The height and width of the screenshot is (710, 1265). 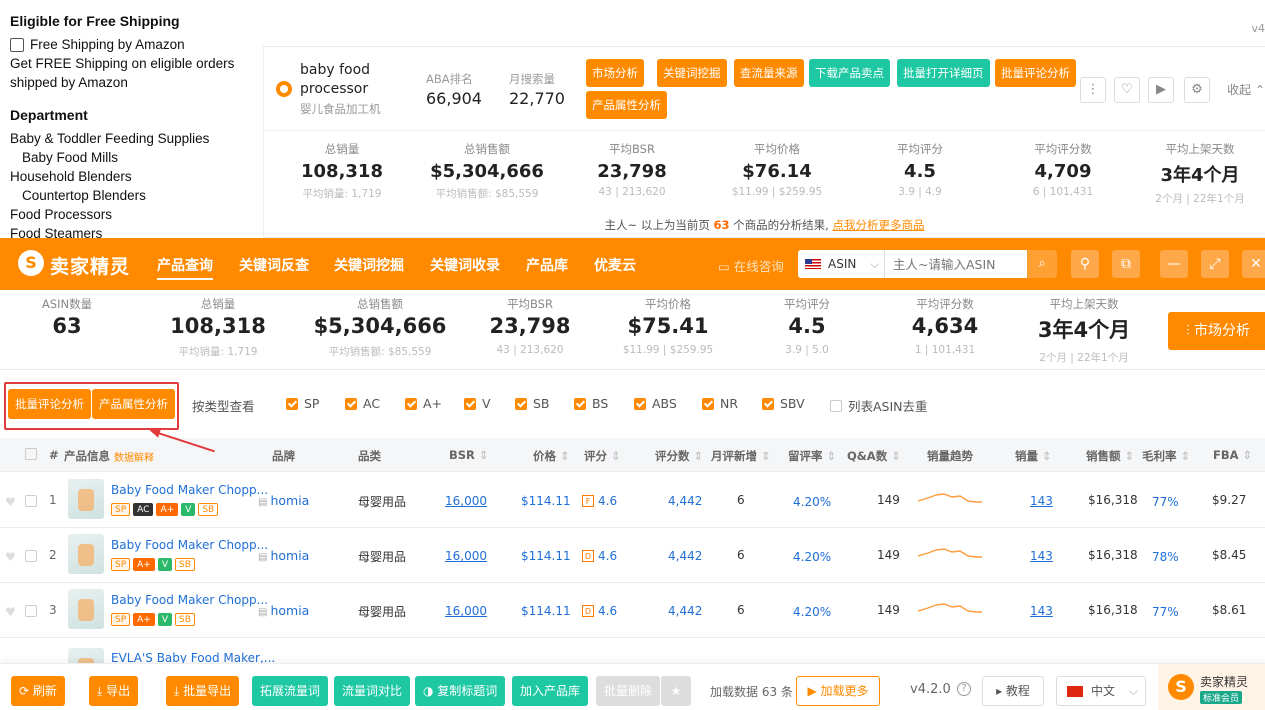 What do you see at coordinates (879, 405) in the screenshot?
I see `filter-dedupe: 列表ASIN去重` at bounding box center [879, 405].